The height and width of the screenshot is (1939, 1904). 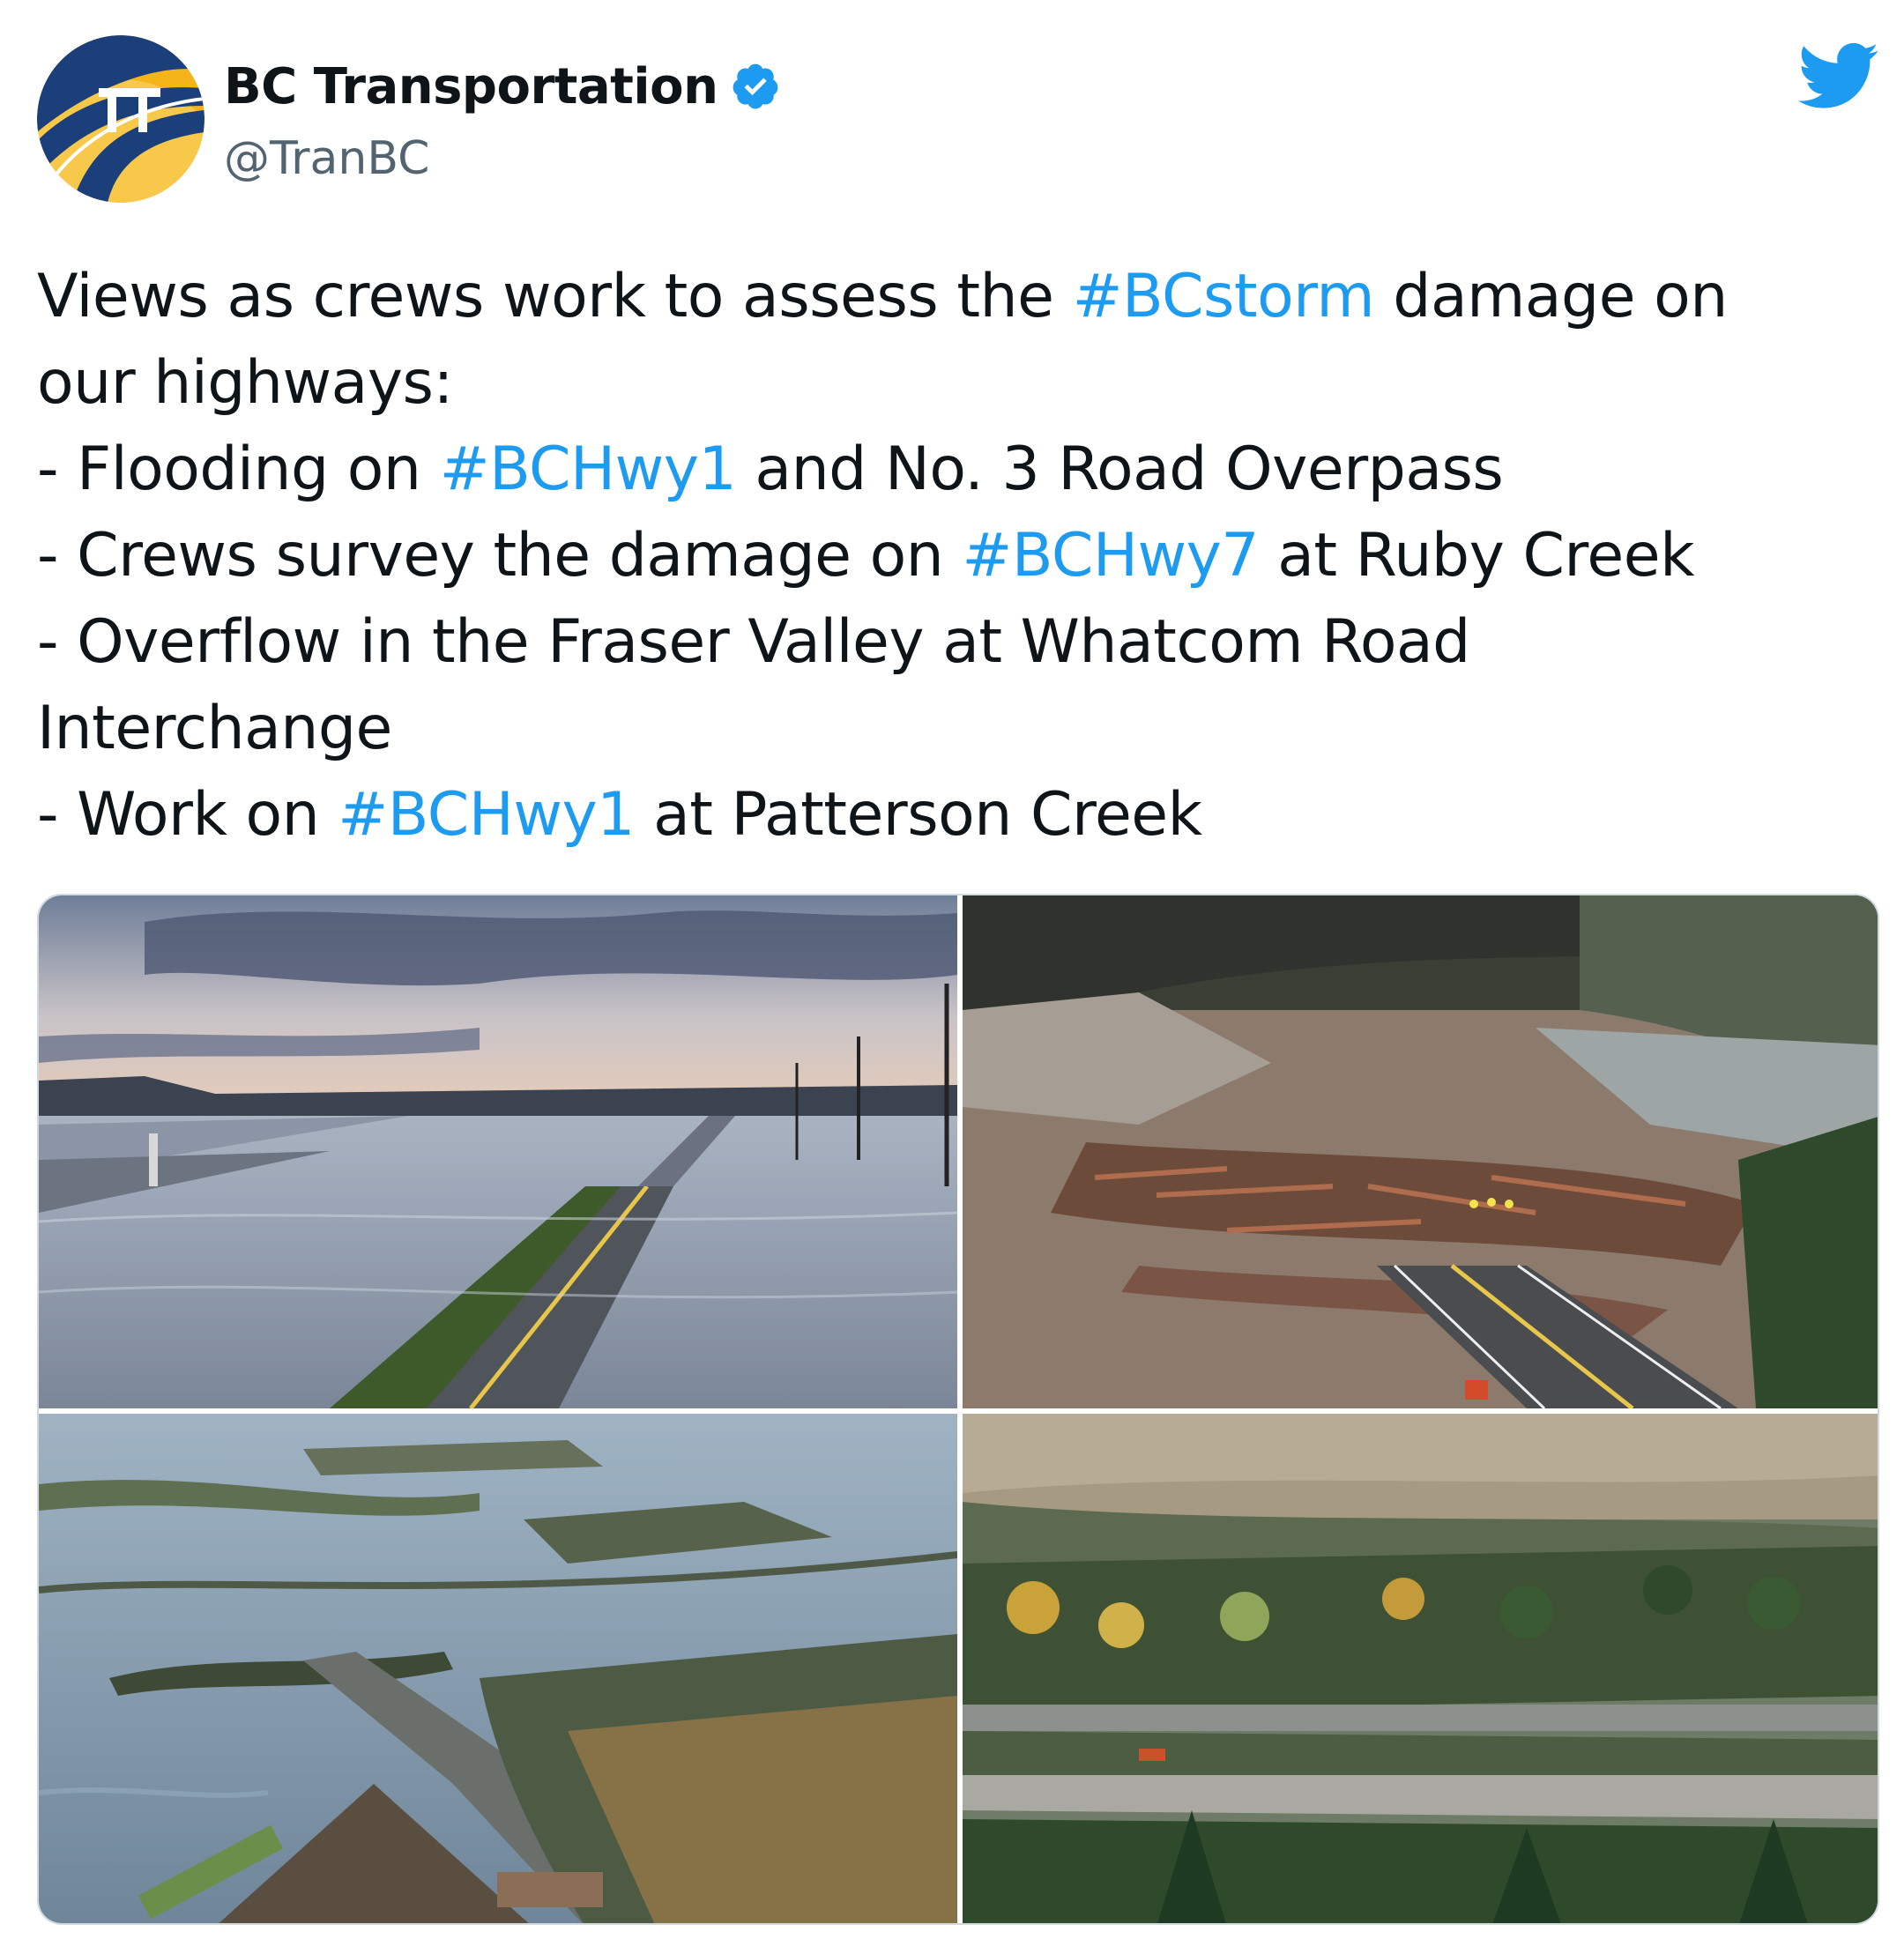 I want to click on tweet-text-segment: Interchange, so click(x=214, y=728).